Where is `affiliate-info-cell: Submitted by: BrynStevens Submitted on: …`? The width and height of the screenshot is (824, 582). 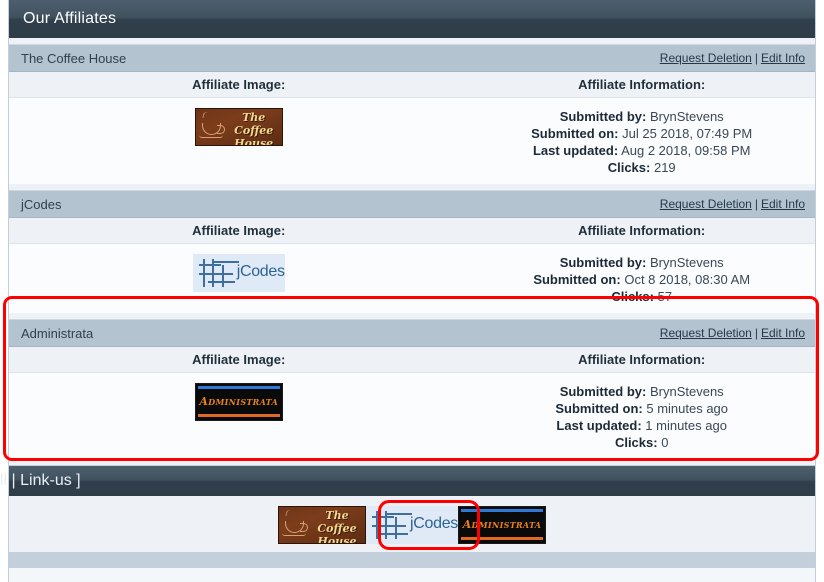
affiliate-info-cell: Submitted by: BrynStevens Submitted on: … is located at coordinates (641, 279).